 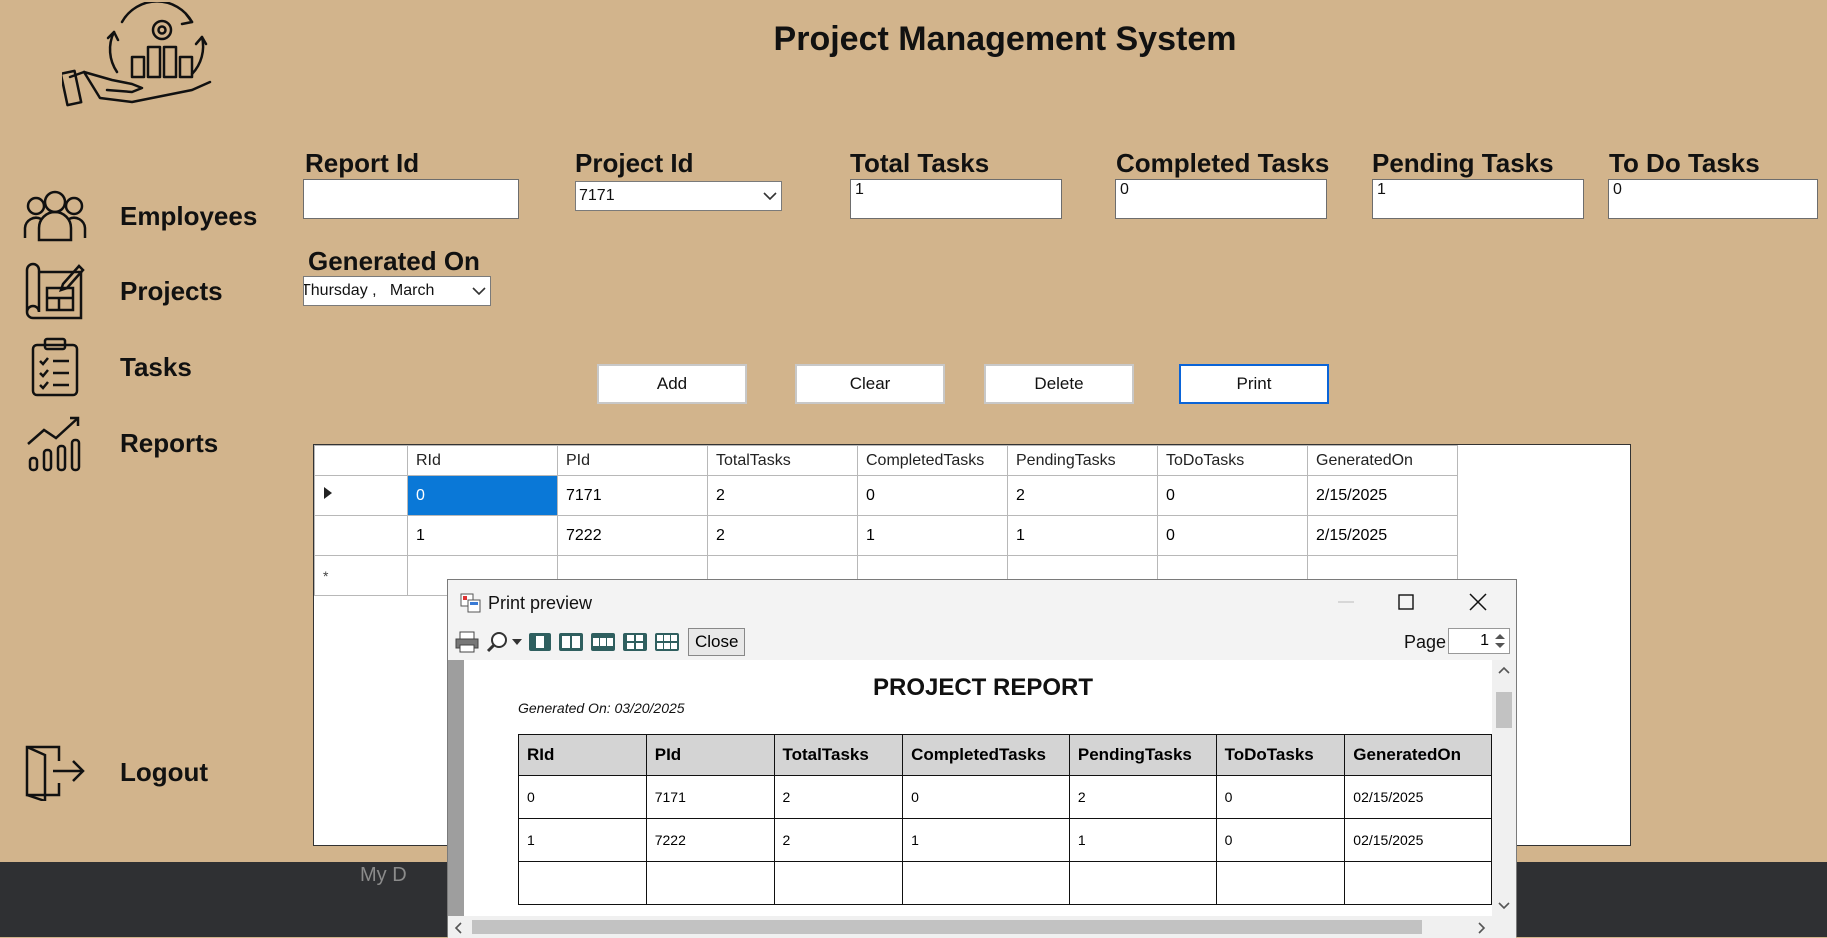 What do you see at coordinates (1504, 906) in the screenshot?
I see `scroll-down-icon` at bounding box center [1504, 906].